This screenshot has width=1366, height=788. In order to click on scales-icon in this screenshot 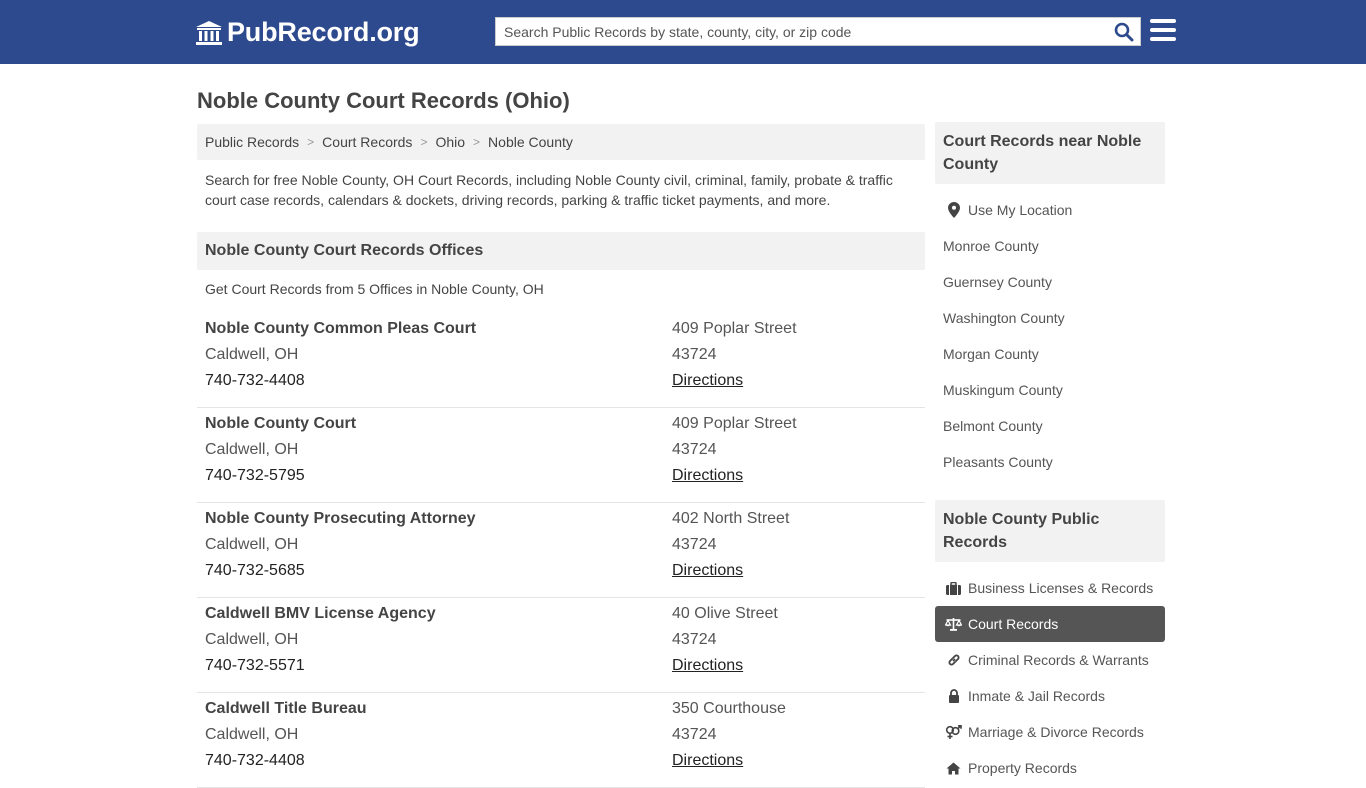, I will do `click(953, 624)`.